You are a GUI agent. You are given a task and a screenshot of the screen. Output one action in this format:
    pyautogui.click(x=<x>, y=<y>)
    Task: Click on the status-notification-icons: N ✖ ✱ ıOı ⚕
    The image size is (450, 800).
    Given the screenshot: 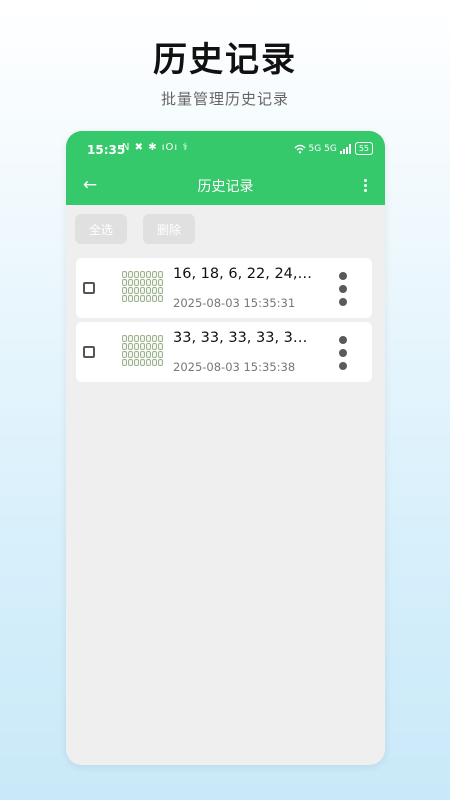 What is the action you would take?
    pyautogui.click(x=155, y=147)
    